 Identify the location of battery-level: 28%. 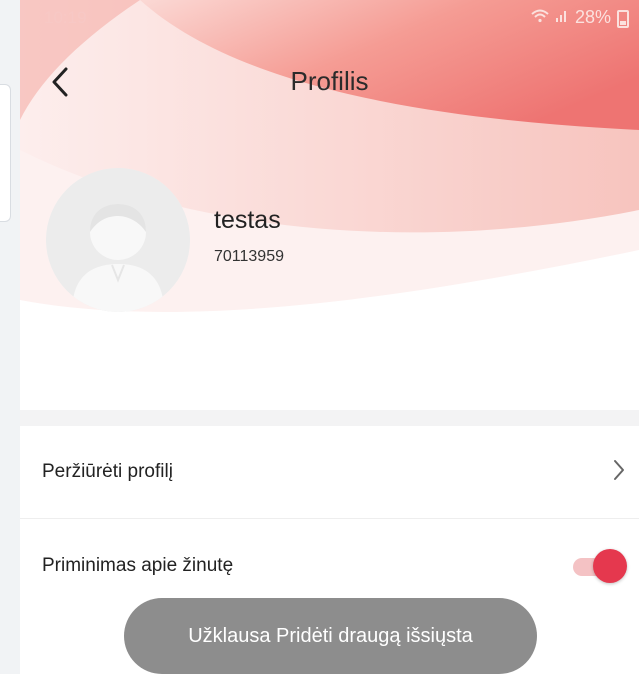
(592, 17).